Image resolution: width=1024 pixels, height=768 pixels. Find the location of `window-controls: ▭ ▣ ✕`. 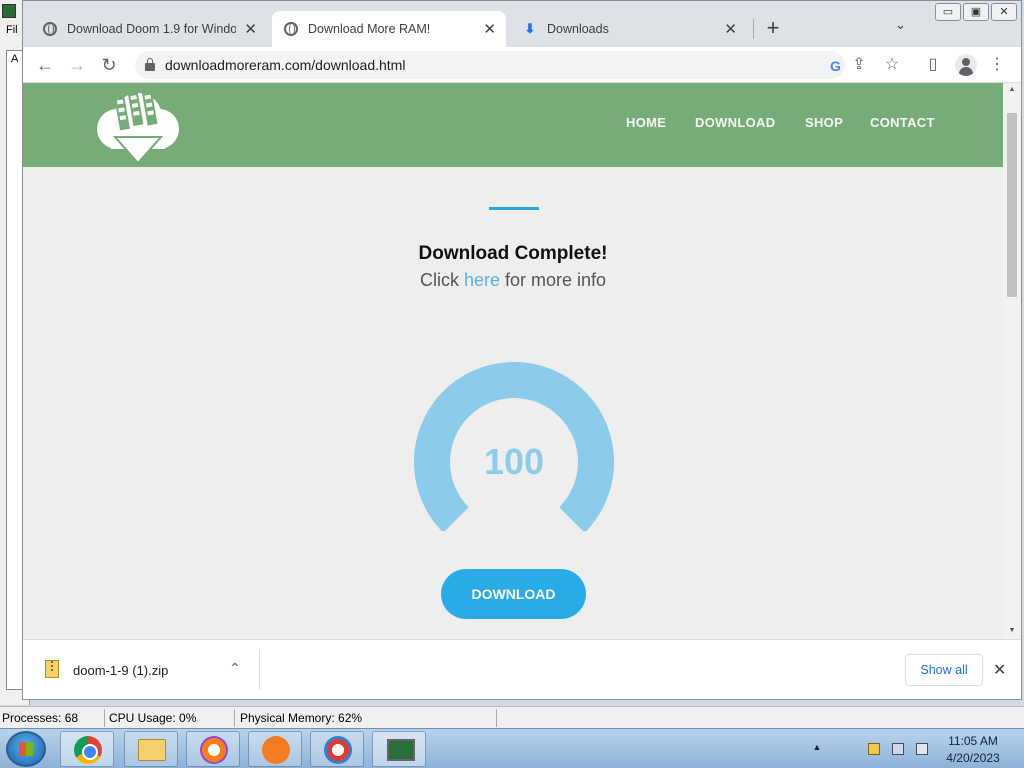

window-controls: ▭ ▣ ✕ is located at coordinates (975, 12).